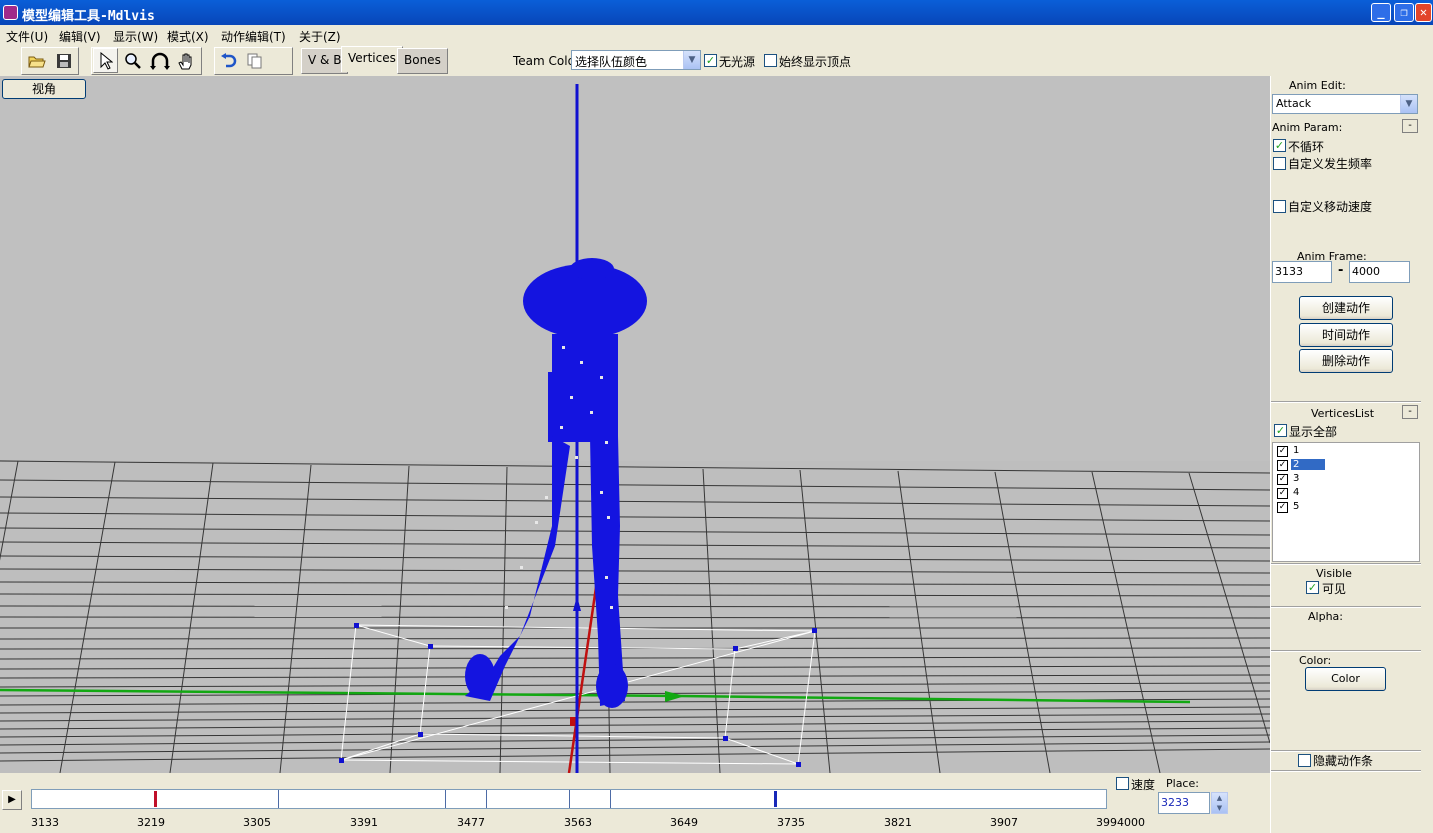 The width and height of the screenshot is (1433, 833). I want to click on color-label: Color:, so click(1315, 660).